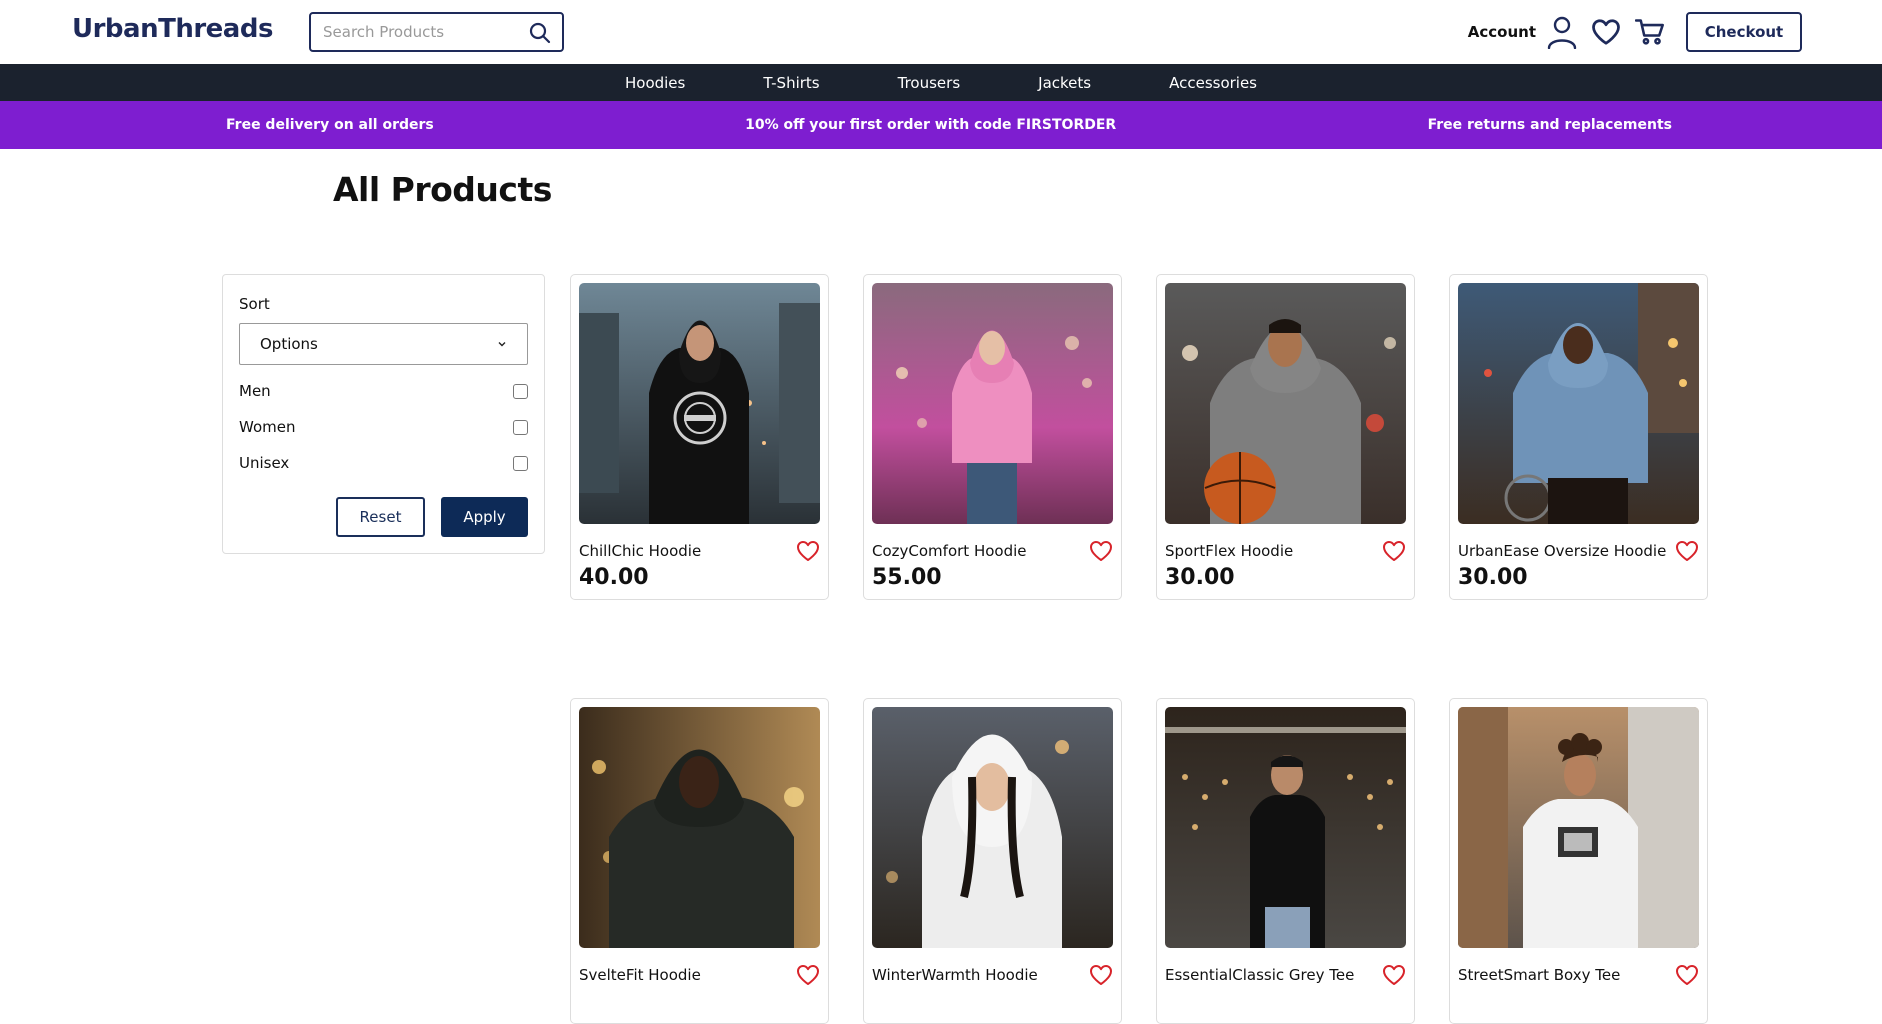 This screenshot has height=1024, width=1882. I want to click on header-actions: Account Checkout, so click(1635, 32).